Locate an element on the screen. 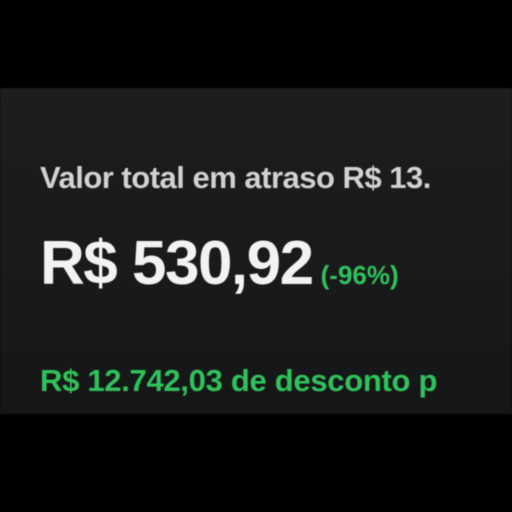 The width and height of the screenshot is (512, 512). price-row: R$ 530,92 (-96%) is located at coordinates (219, 263).